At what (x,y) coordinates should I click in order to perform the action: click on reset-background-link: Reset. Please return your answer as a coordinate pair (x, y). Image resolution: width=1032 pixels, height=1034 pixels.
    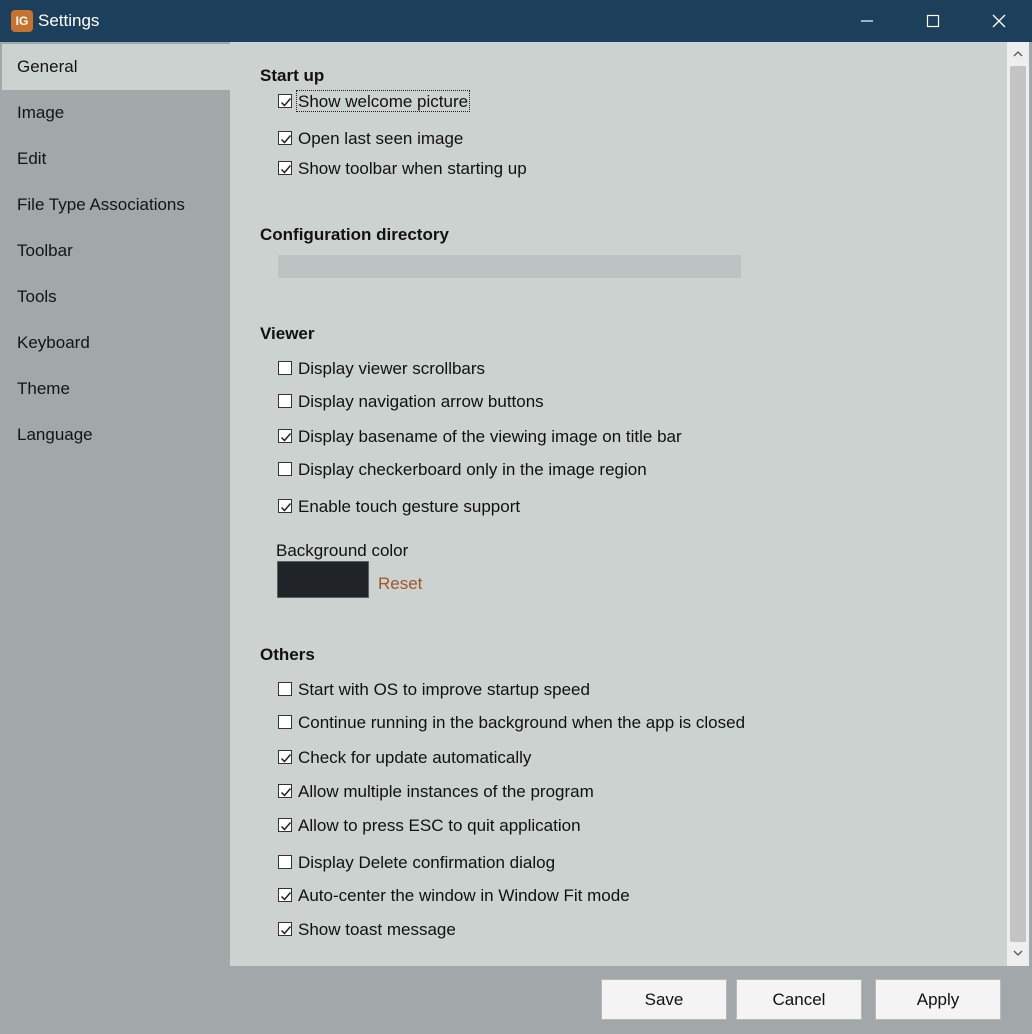
    Looking at the image, I should click on (400, 584).